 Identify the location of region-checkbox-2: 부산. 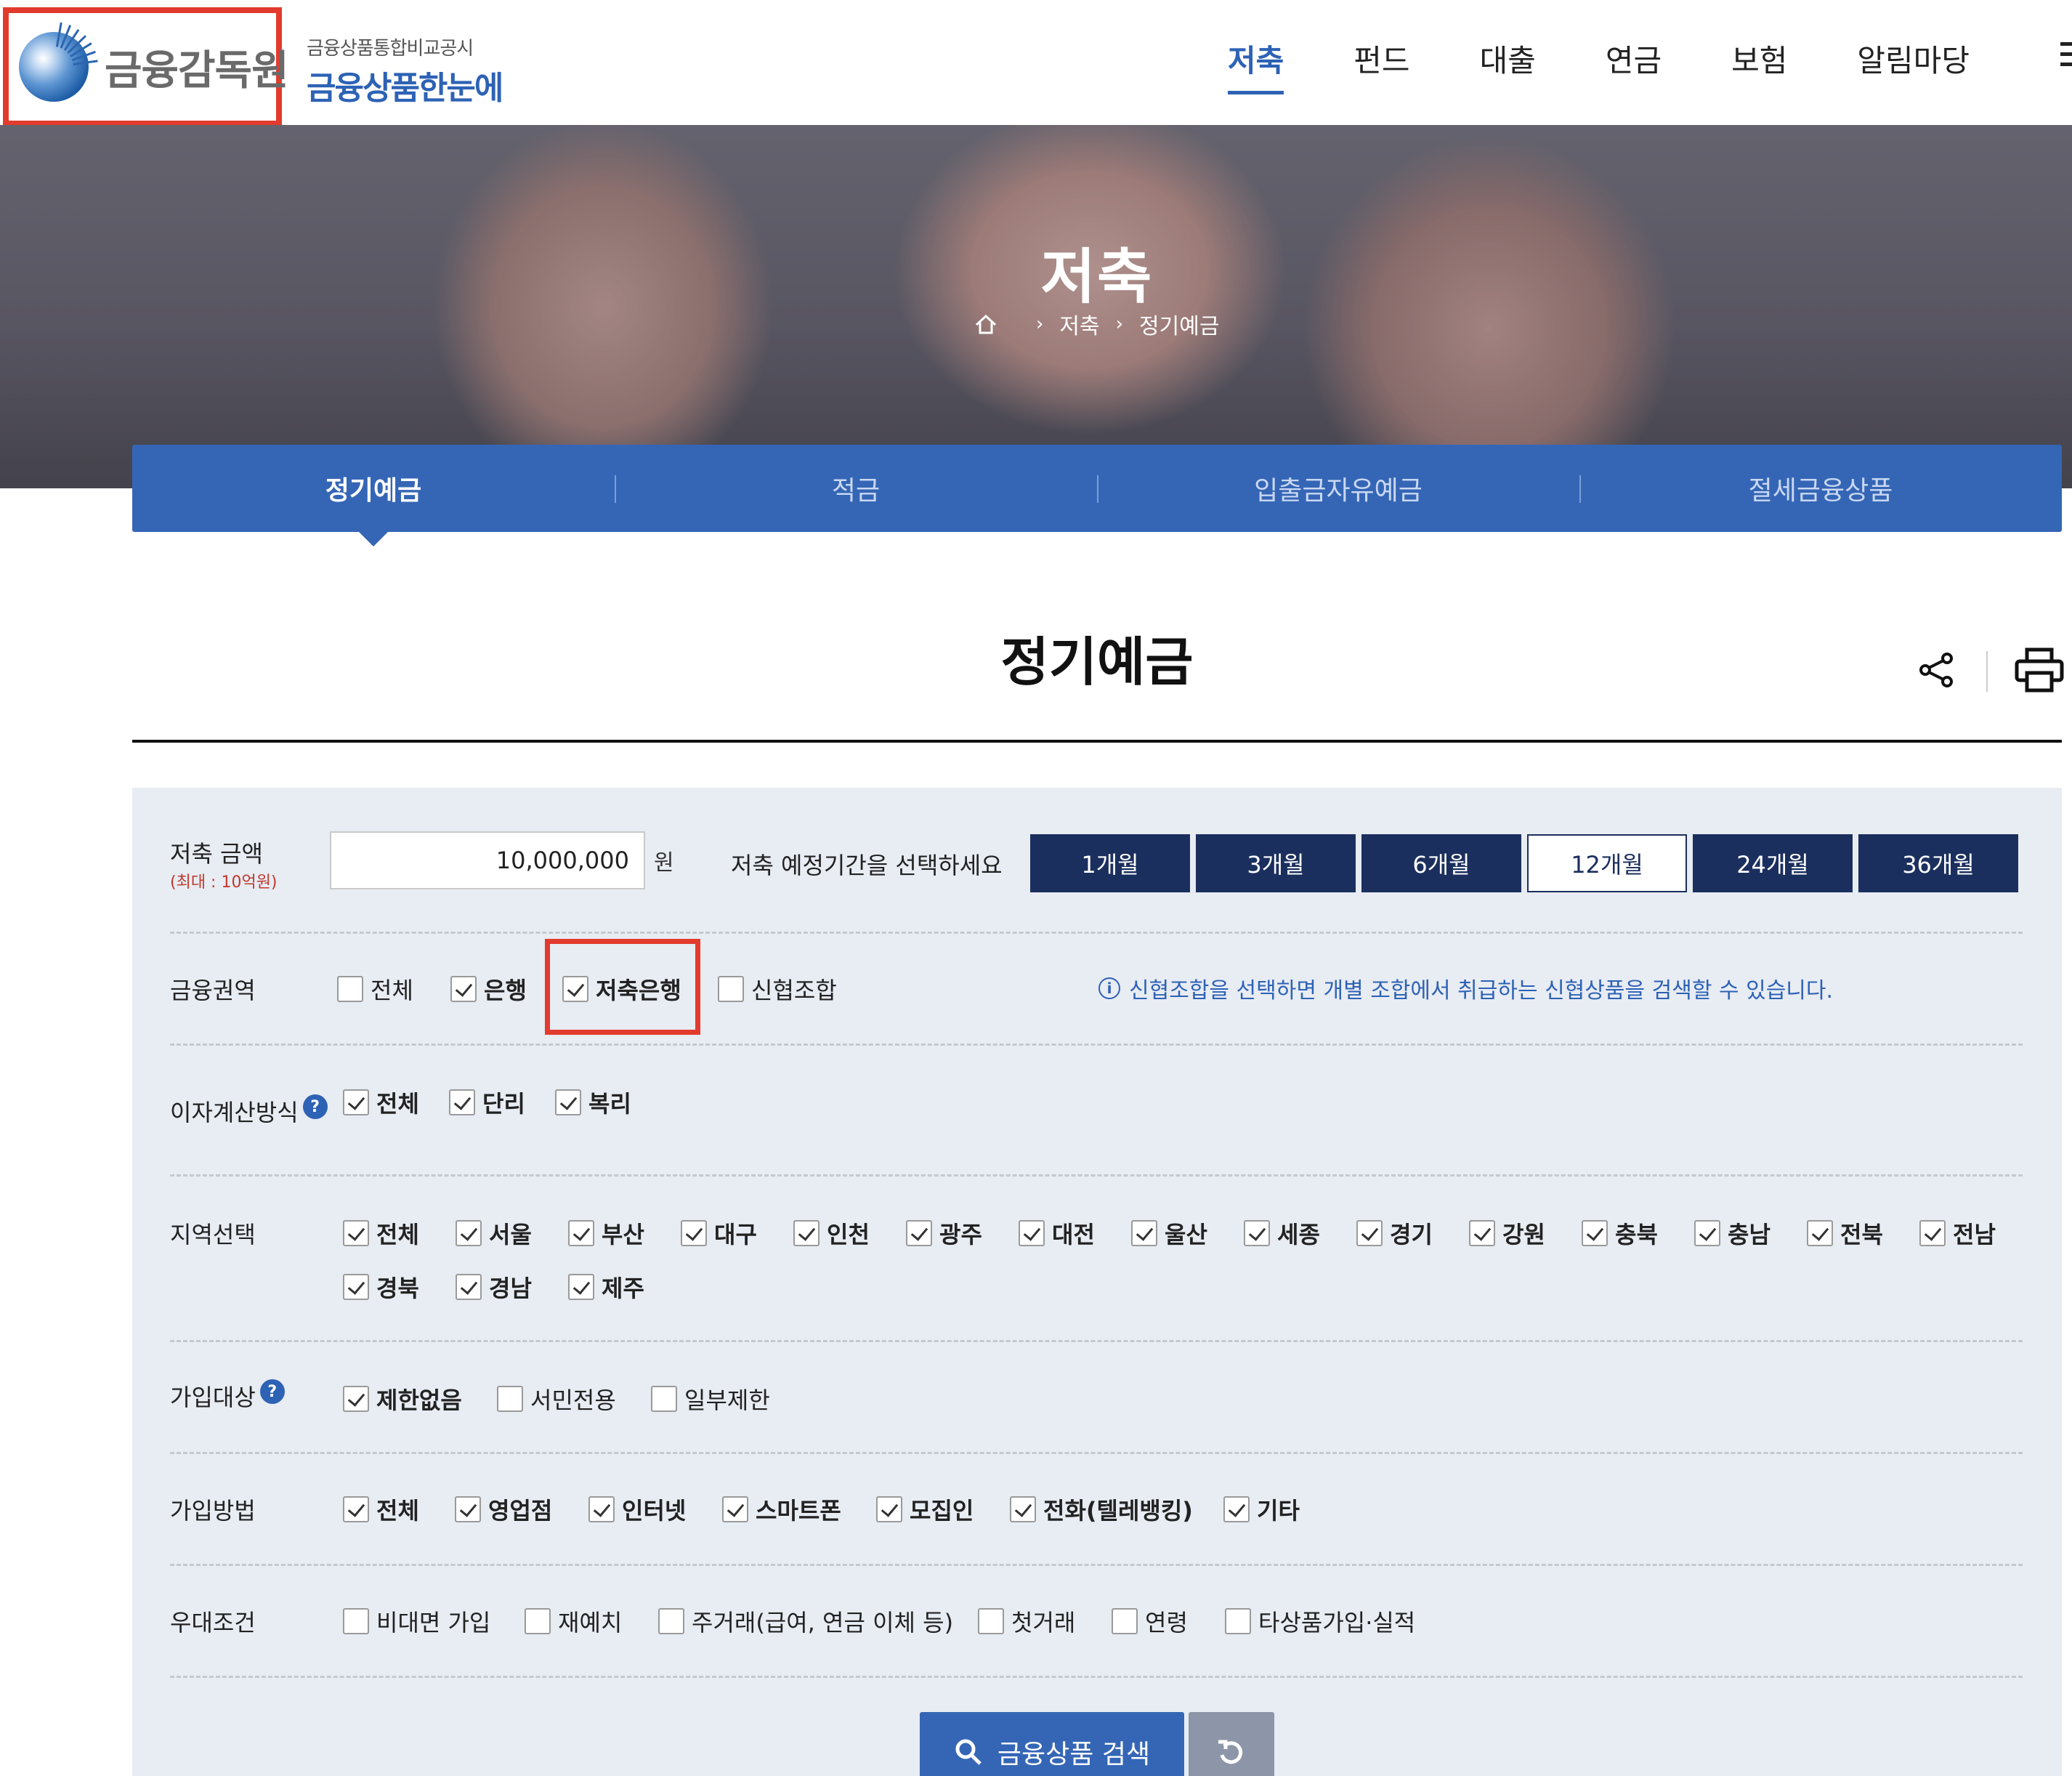
(606, 1233).